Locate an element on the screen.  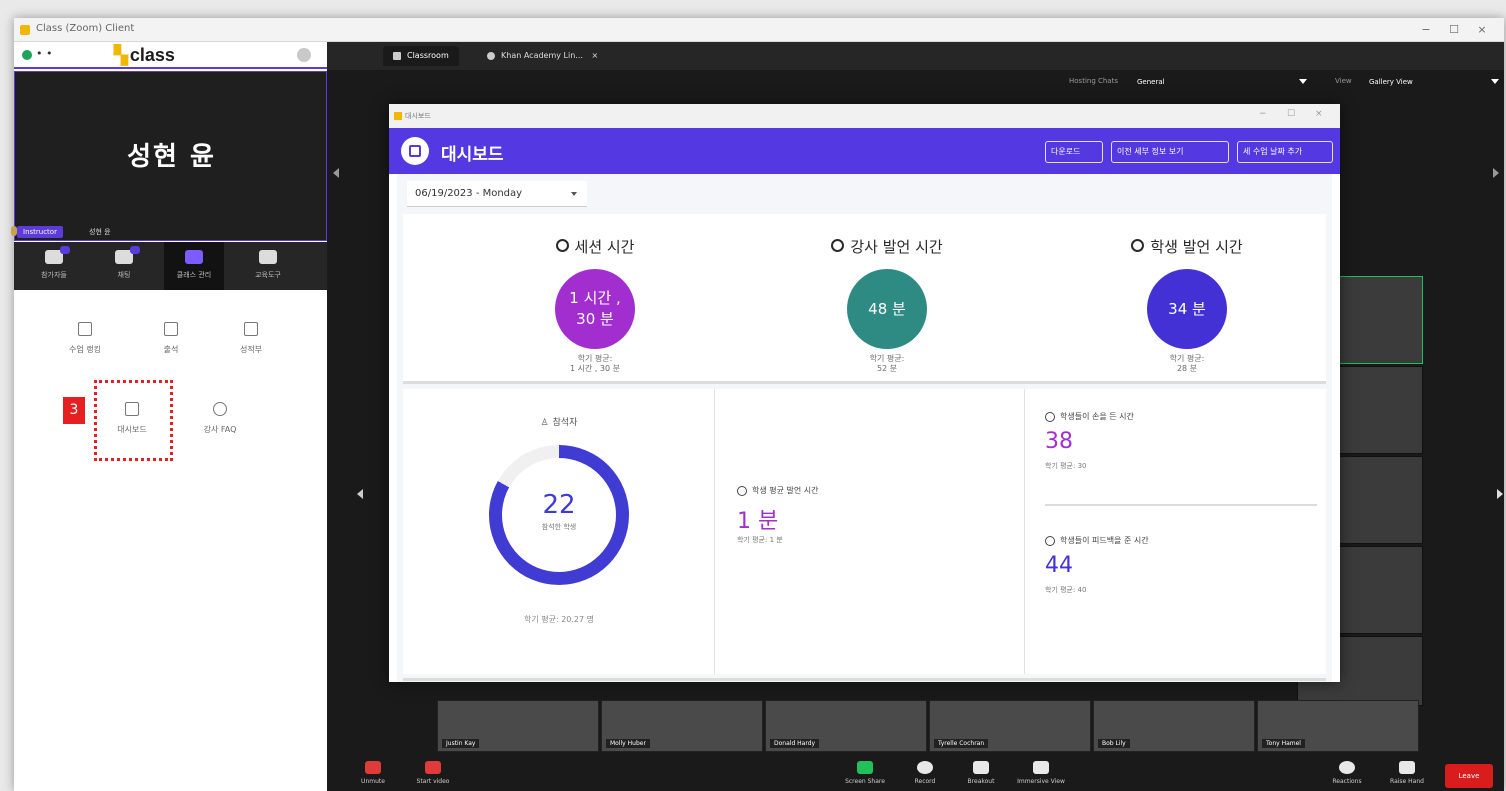
tab-close-icon: × is located at coordinates (594, 55).